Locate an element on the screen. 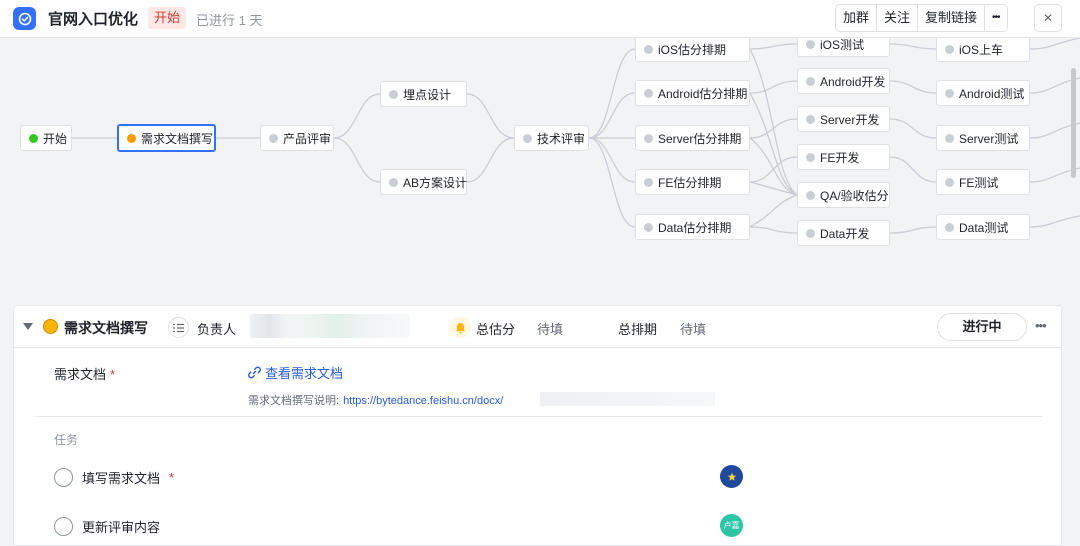  total-schedule-value: 待填 is located at coordinates (693, 328).